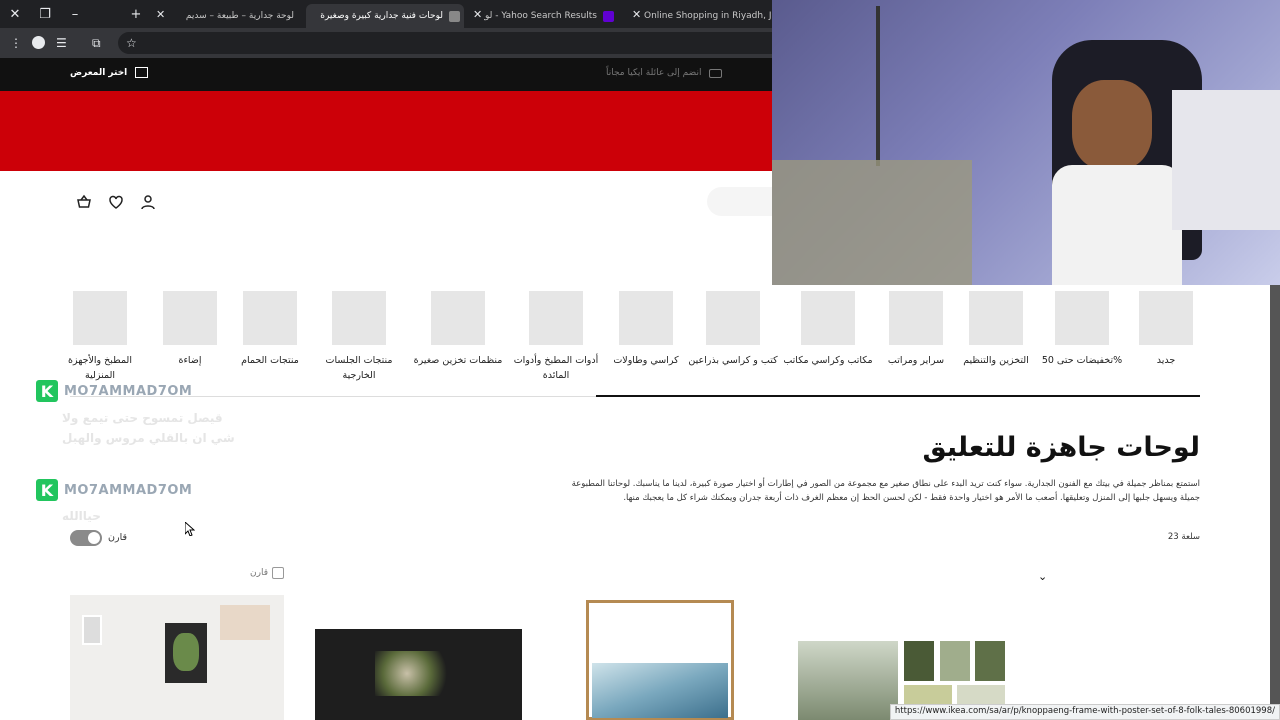 Image resolution: width=1280 pixels, height=720 pixels. What do you see at coordinates (75, 14) in the screenshot?
I see `minimize-window-icon: –` at bounding box center [75, 14].